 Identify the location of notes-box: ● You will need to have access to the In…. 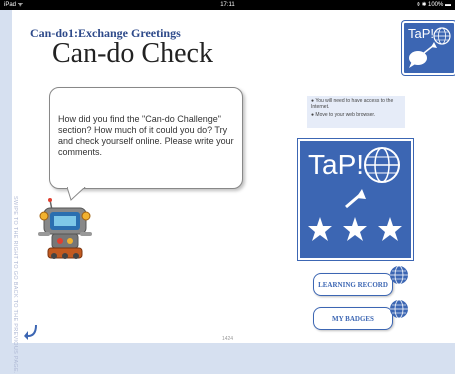
(356, 112).